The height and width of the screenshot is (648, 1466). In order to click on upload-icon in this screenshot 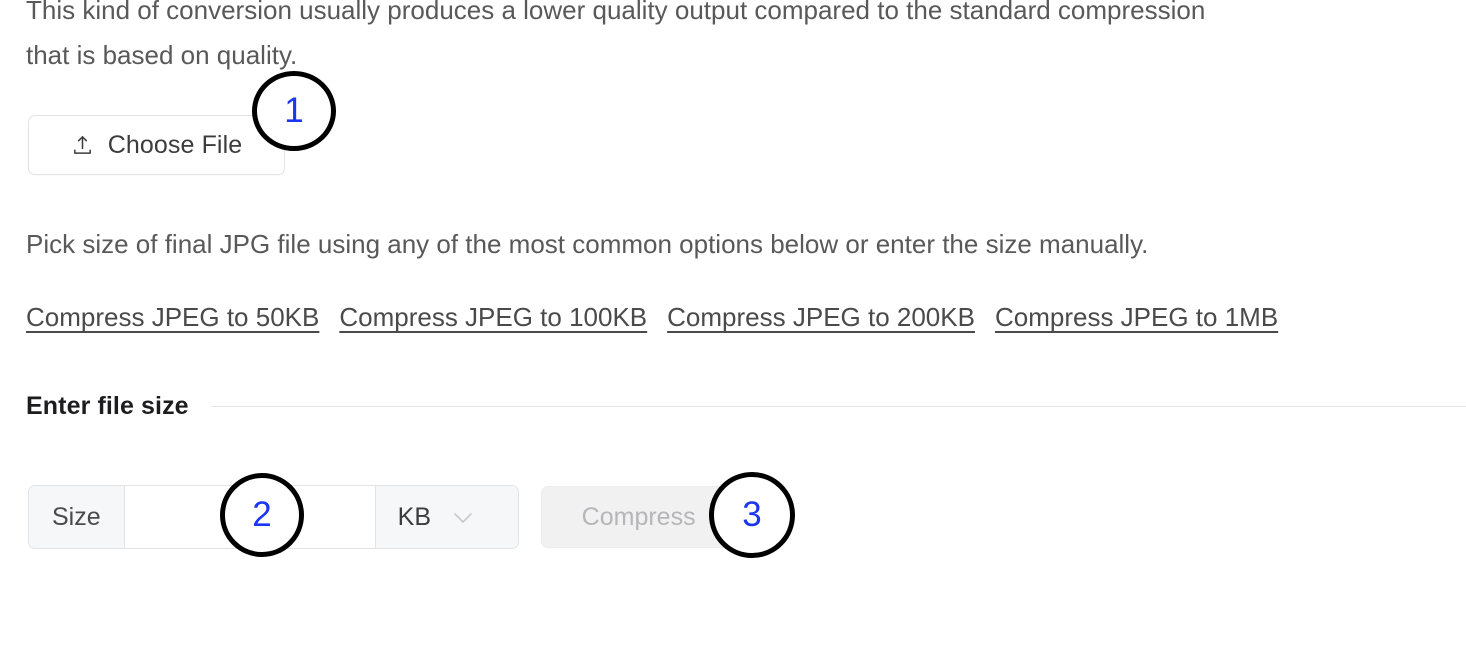, I will do `click(82, 145)`.